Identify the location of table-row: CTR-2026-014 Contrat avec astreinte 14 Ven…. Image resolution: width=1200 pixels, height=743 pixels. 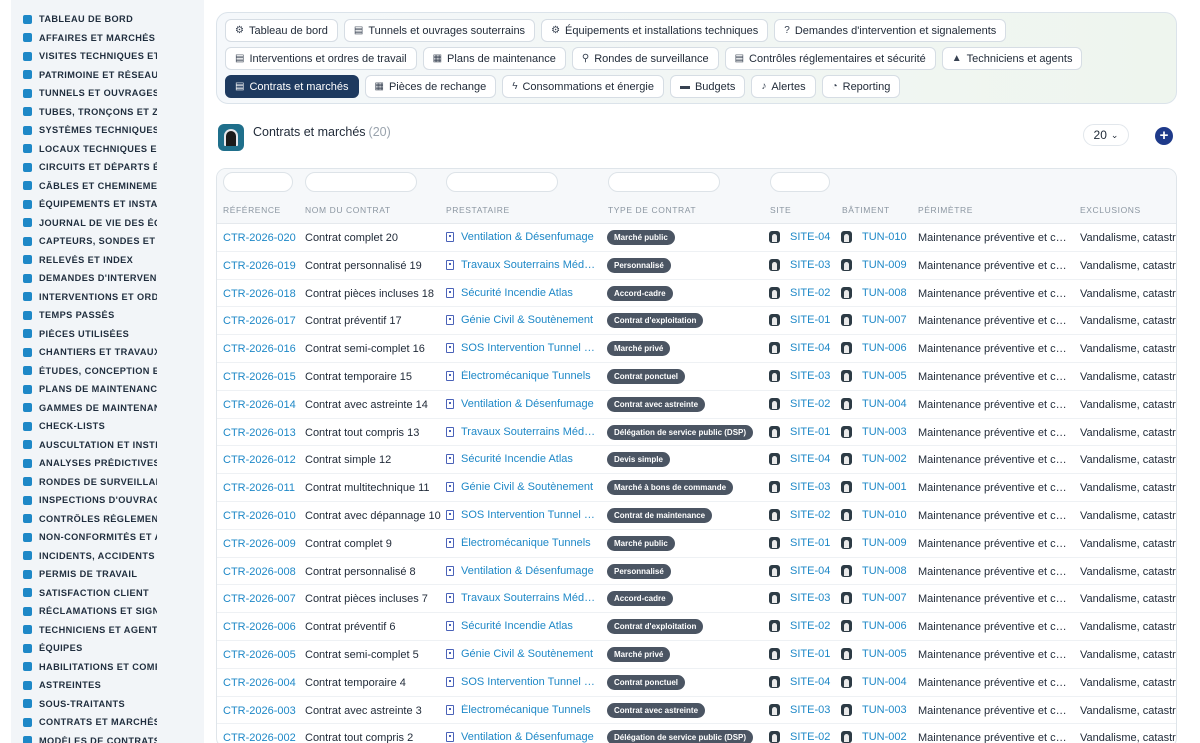
(696, 405).